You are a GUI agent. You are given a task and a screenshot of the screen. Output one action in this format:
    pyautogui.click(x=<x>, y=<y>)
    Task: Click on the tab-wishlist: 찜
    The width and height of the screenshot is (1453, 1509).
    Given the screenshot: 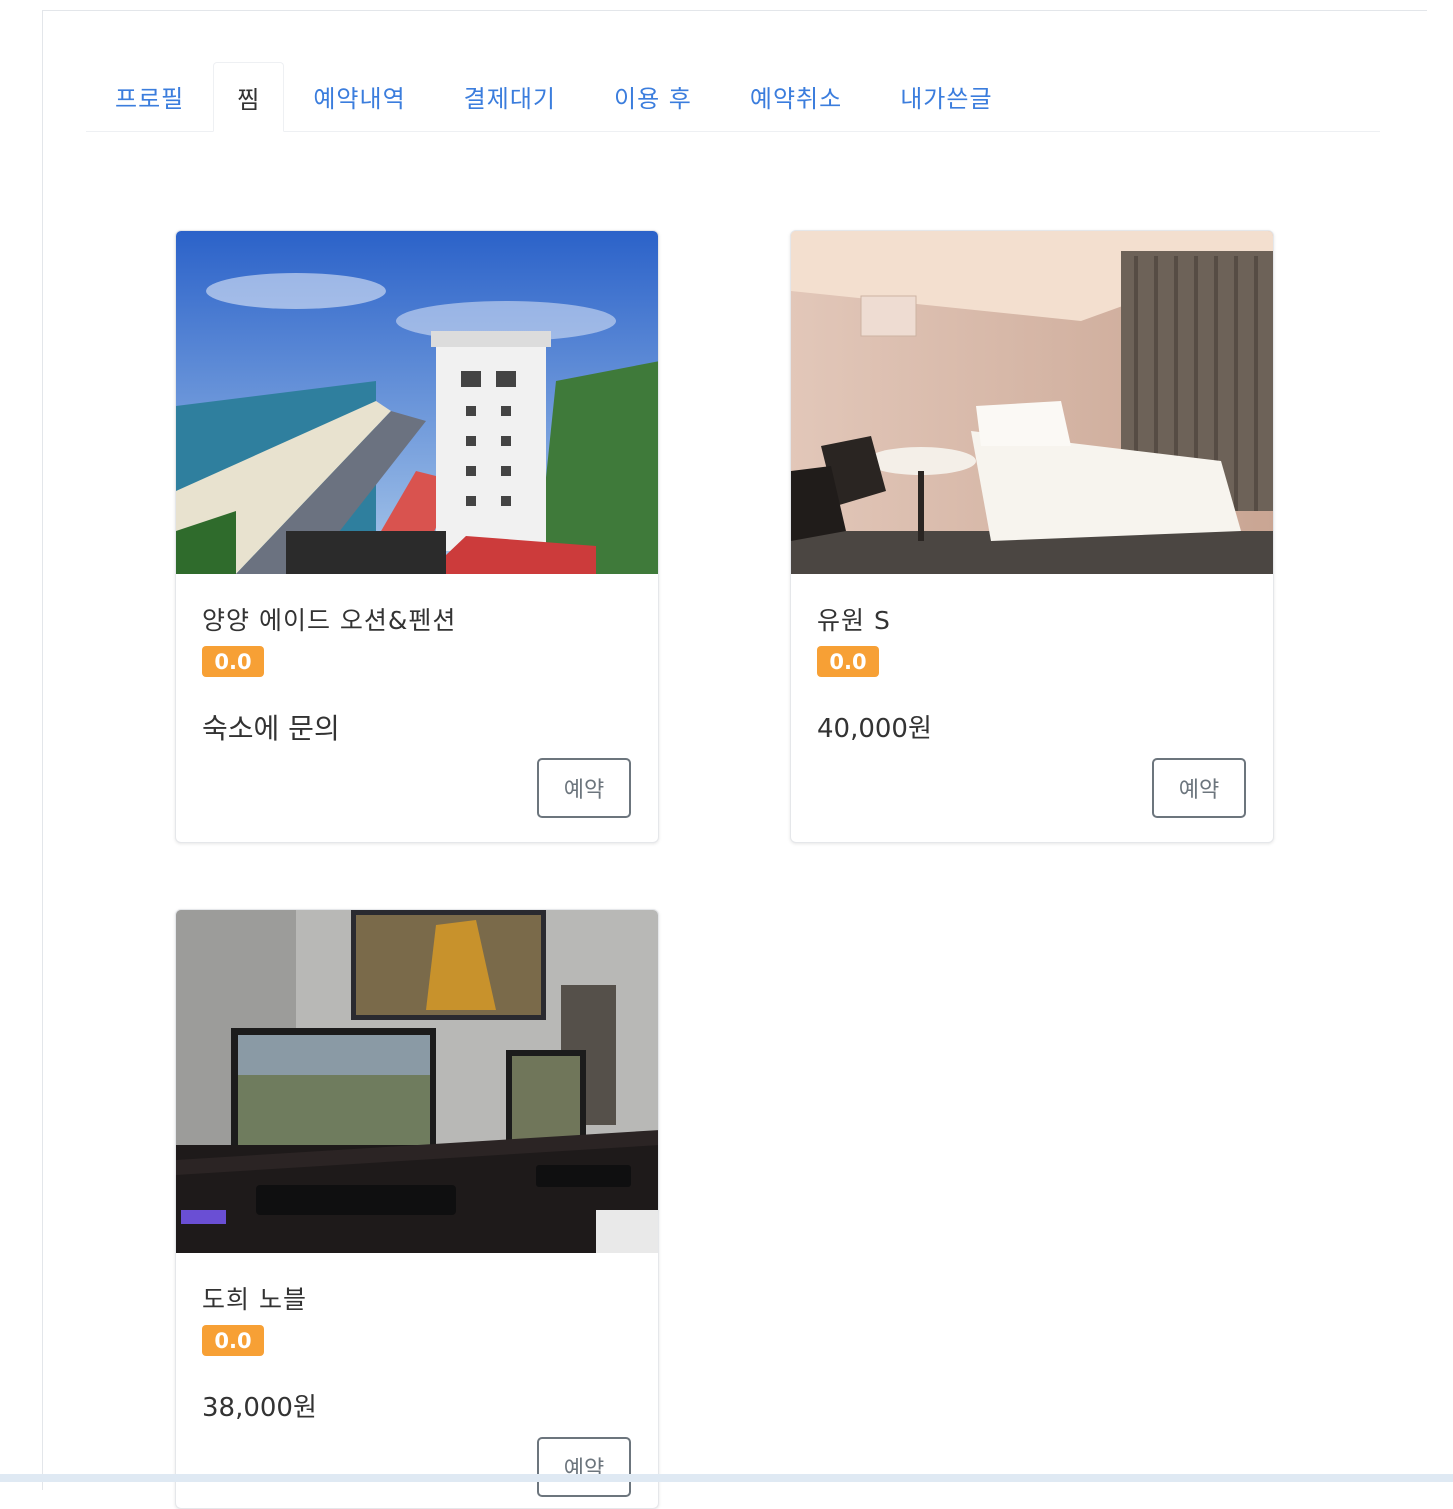 What is the action you would take?
    pyautogui.click(x=249, y=97)
    